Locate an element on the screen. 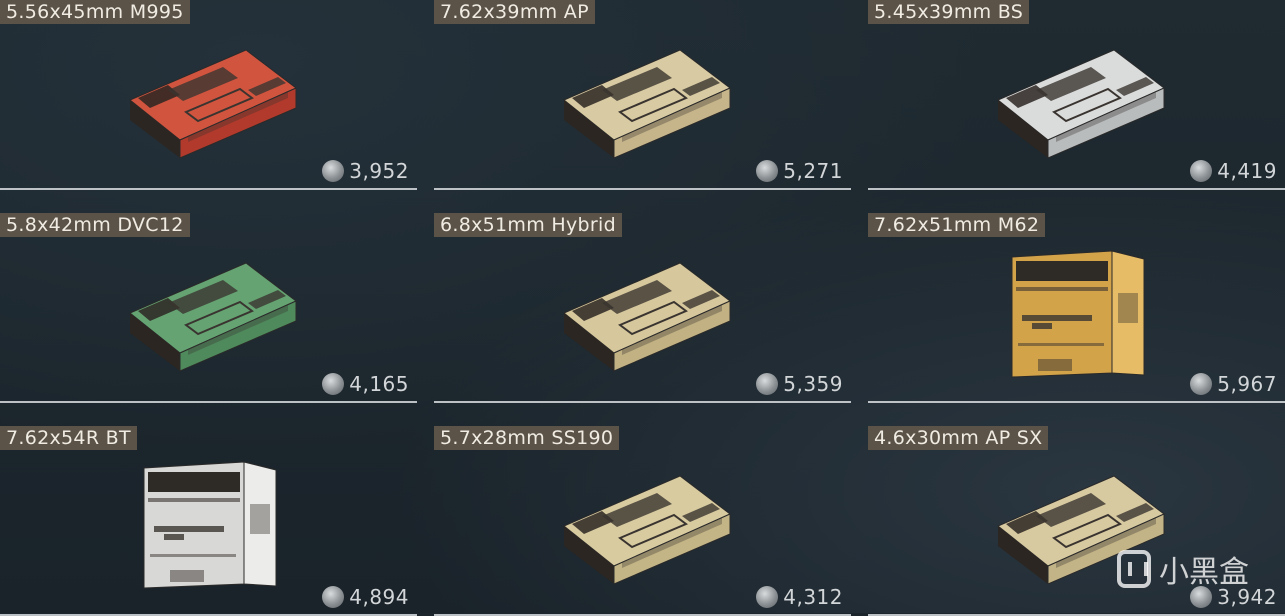 The image size is (1285, 616). ammo-name: 7.62x54R BT is located at coordinates (68, 438).